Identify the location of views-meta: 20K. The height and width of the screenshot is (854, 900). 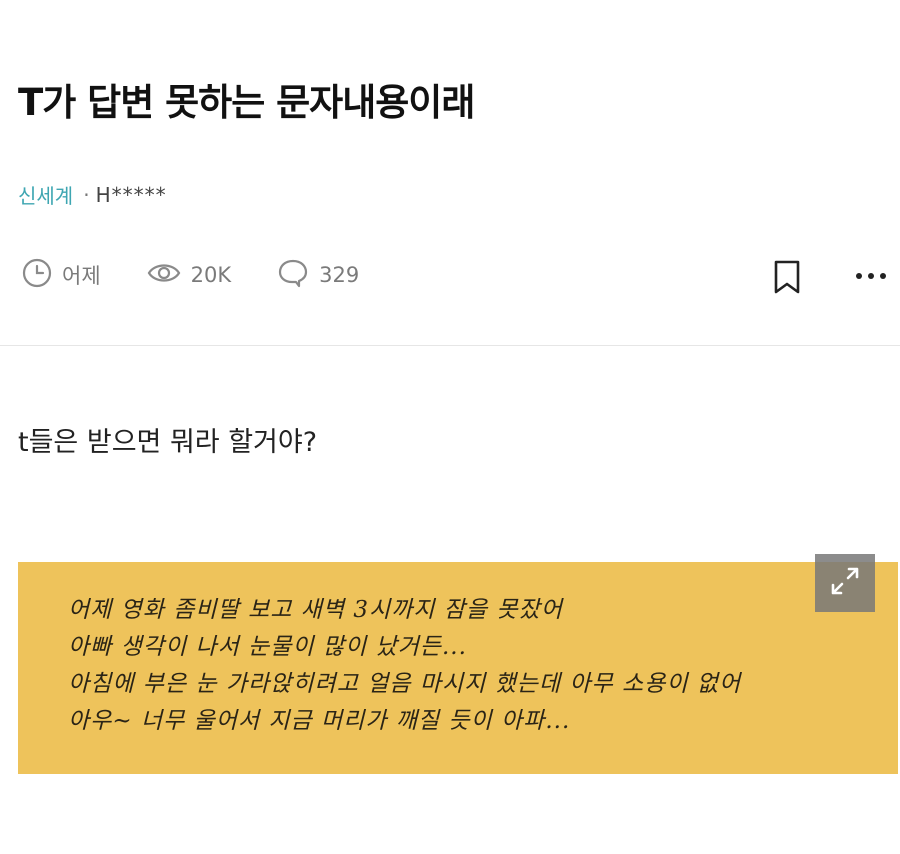
(189, 275).